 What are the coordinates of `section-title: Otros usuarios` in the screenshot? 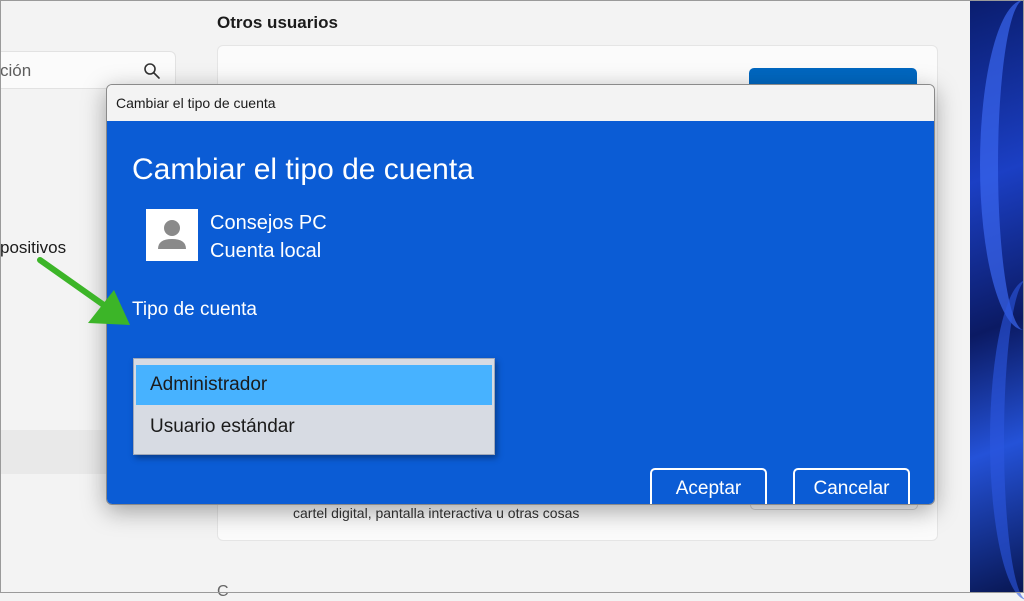 It's located at (277, 22).